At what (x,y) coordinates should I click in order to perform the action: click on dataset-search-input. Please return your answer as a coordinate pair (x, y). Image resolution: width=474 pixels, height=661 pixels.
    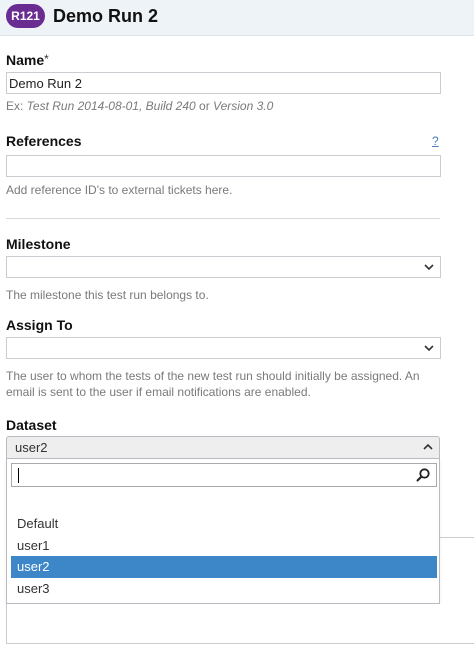
    Looking at the image, I should click on (224, 475).